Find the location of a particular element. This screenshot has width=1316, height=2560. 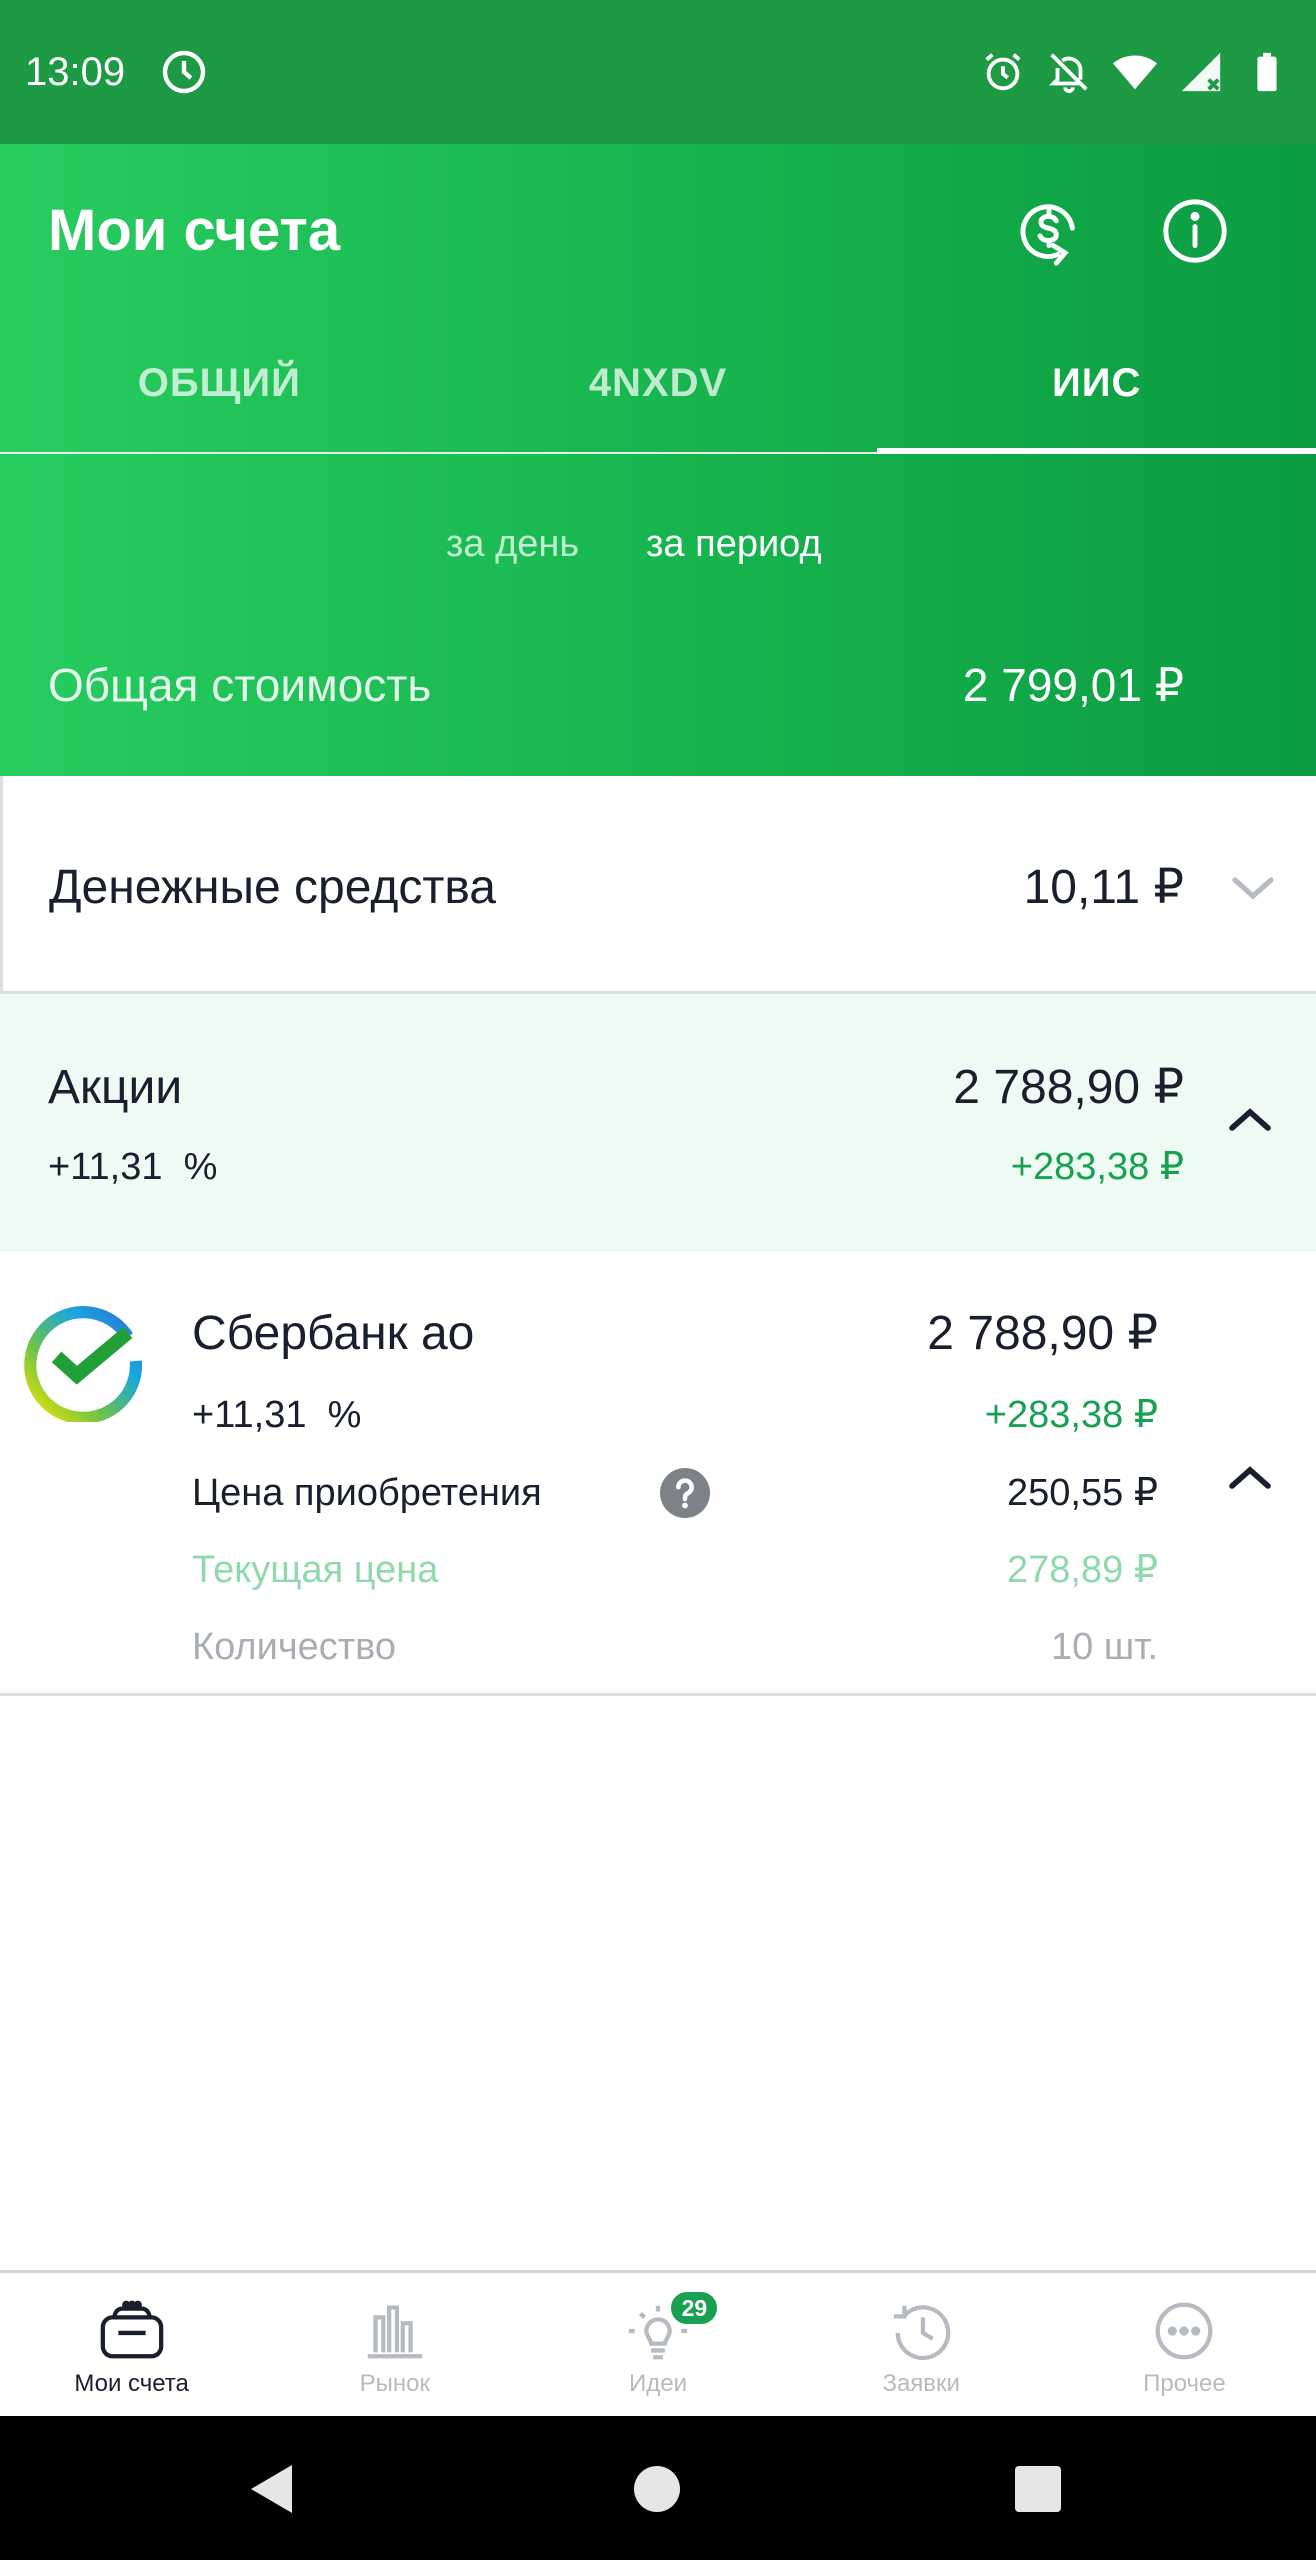

total-value-amount: 2 799,01 ₽ is located at coordinates (1073, 685).